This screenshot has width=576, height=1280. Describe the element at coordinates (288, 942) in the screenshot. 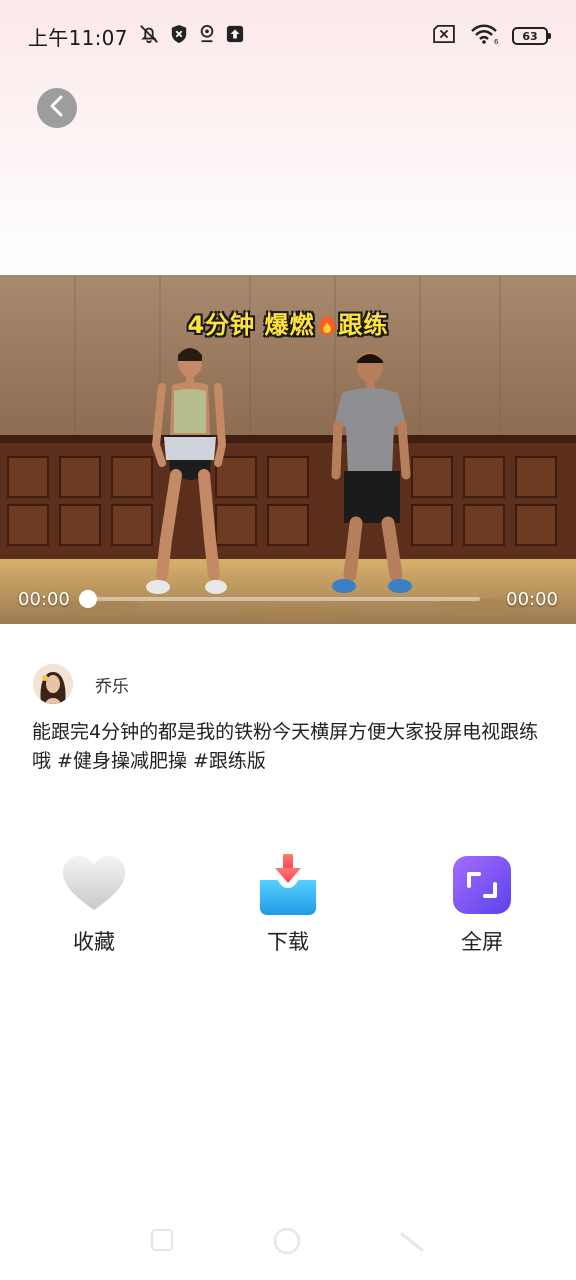

I see `download-label: 下载` at that location.